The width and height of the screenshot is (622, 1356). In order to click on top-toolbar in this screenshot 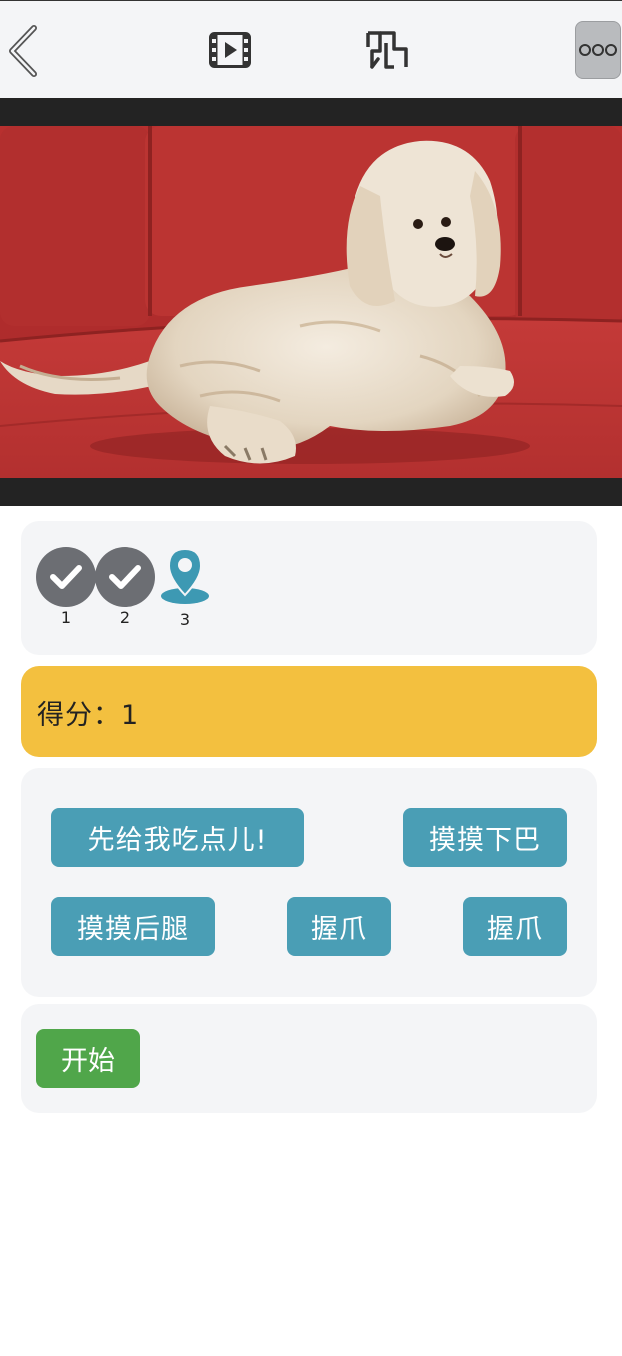, I will do `click(311, 49)`.